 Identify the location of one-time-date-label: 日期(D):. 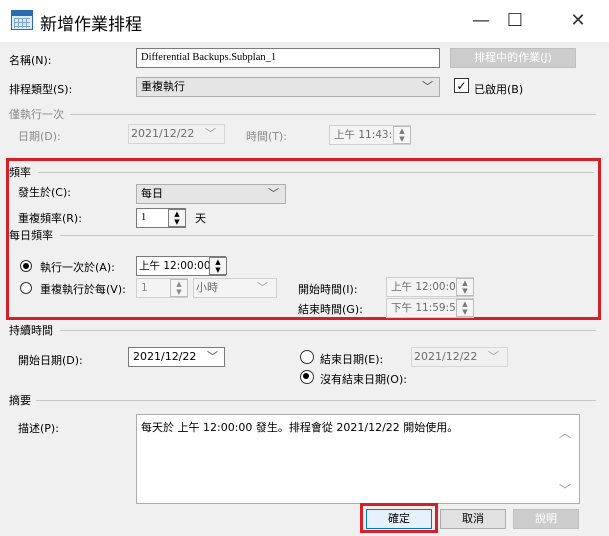
(39, 136).